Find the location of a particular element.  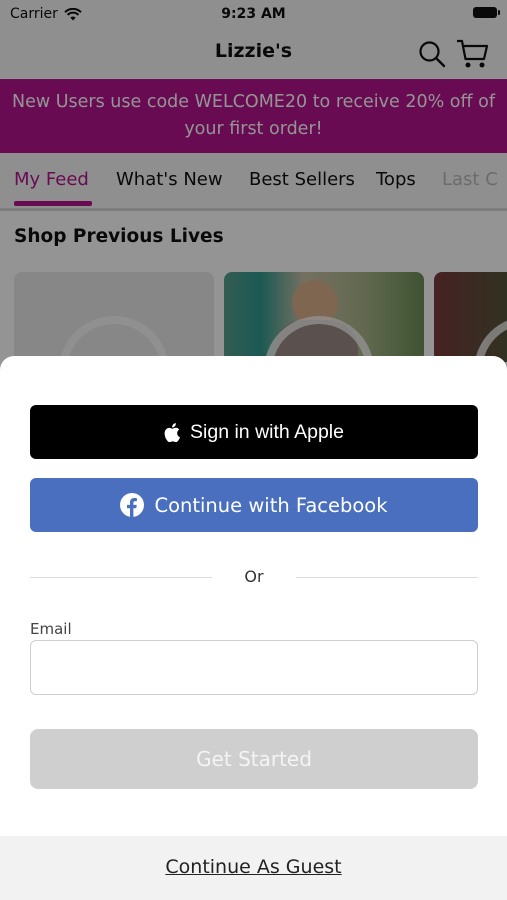

apple-icon is located at coordinates (172, 432).